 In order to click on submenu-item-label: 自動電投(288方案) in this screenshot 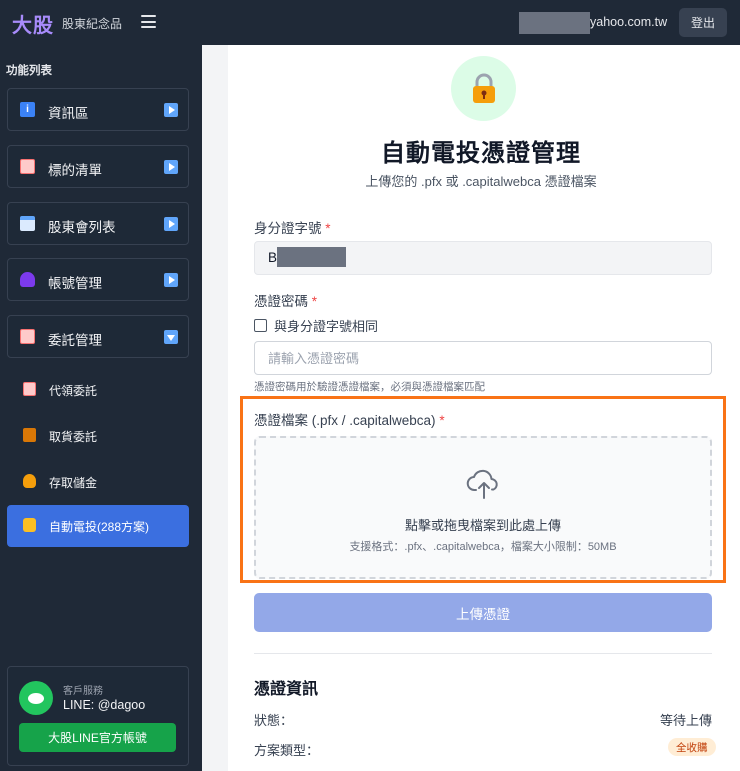, I will do `click(99, 527)`.